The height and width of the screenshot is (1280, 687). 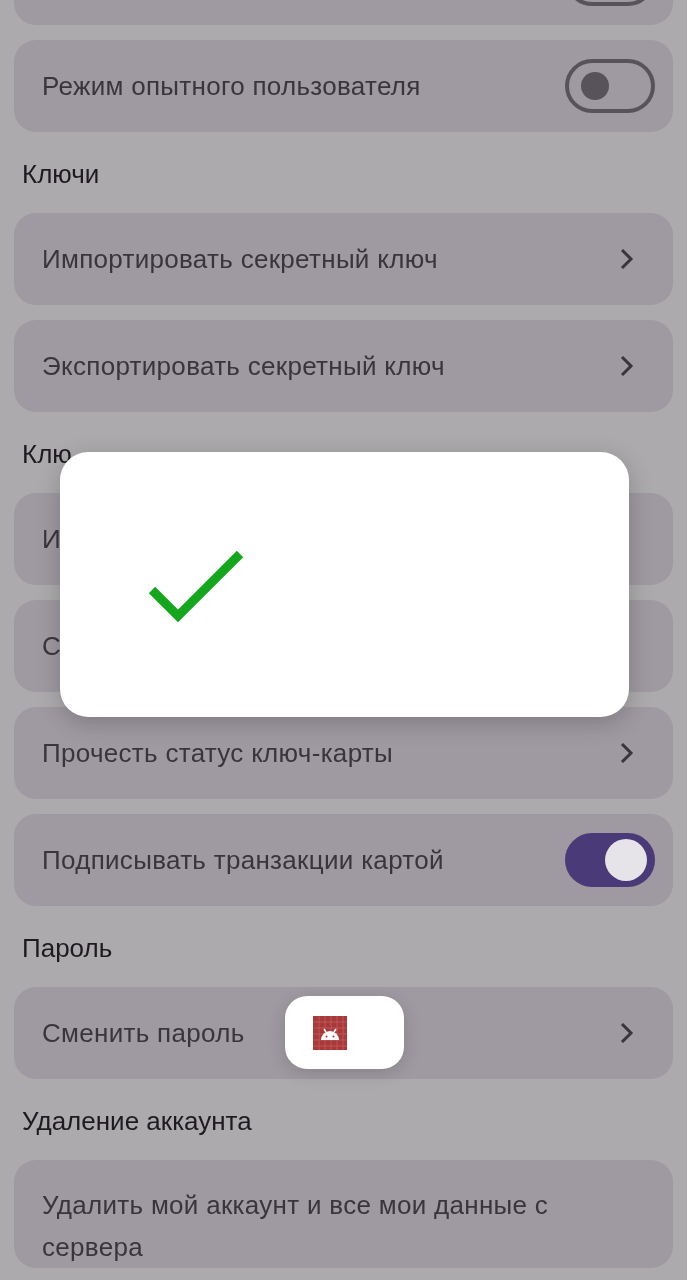 What do you see at coordinates (61, 174) in the screenshot?
I see `section-header: Ключи` at bounding box center [61, 174].